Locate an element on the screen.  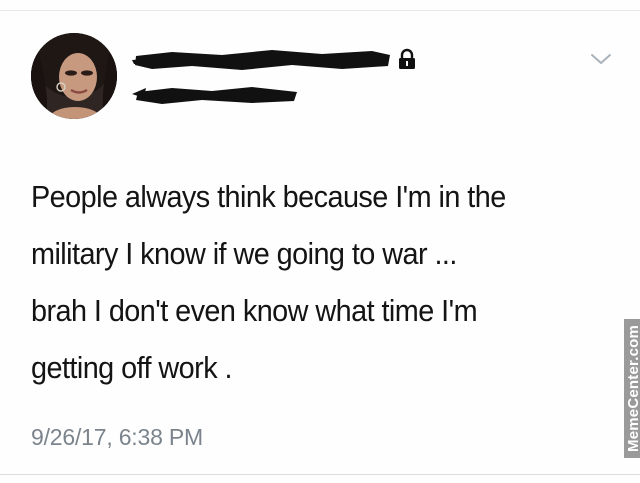
watermark: MemeCenter.com is located at coordinates (632, 388).